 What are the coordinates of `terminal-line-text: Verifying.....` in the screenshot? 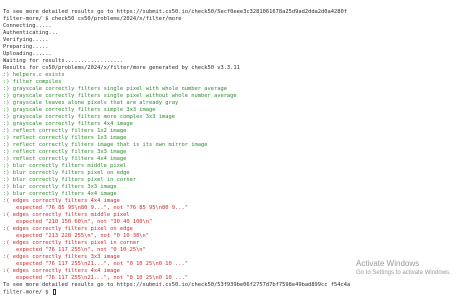 It's located at (26, 40).